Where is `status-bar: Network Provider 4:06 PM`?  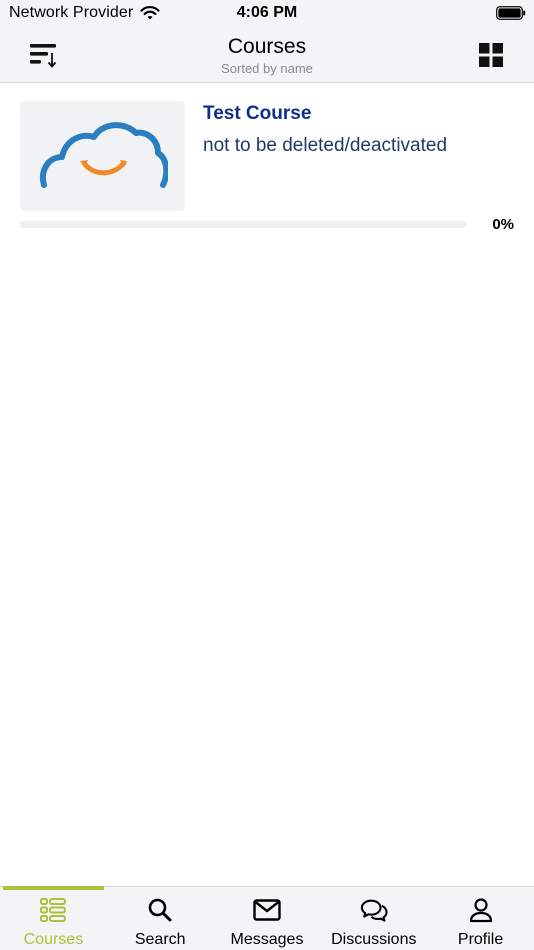
status-bar: Network Provider 4:06 PM is located at coordinates (267, 14).